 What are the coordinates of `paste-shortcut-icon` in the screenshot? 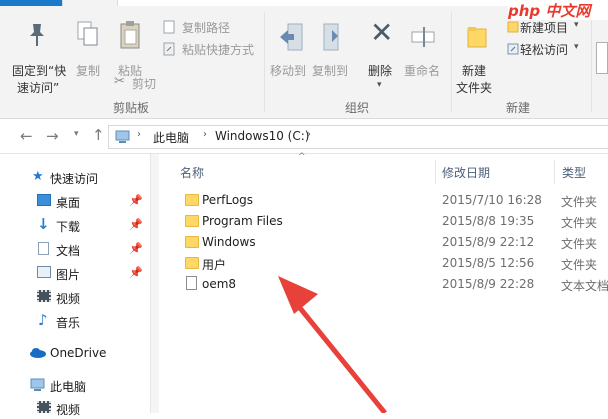 It's located at (169, 49).